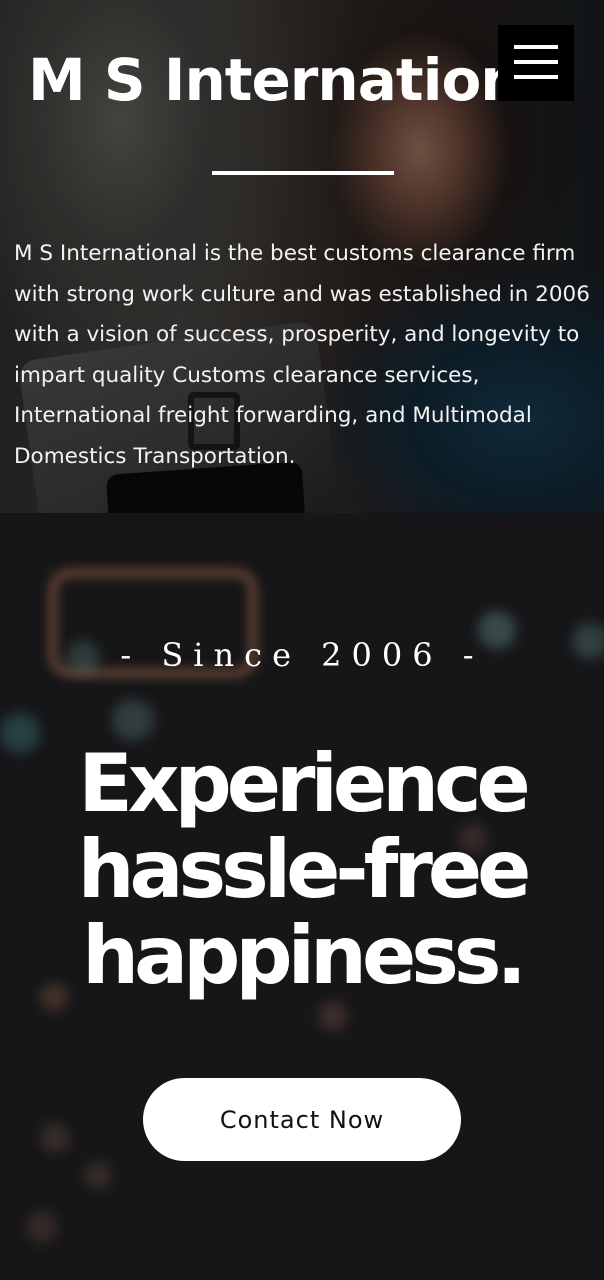  What do you see at coordinates (302, 1119) in the screenshot?
I see `contact-now-button: Contact Now` at bounding box center [302, 1119].